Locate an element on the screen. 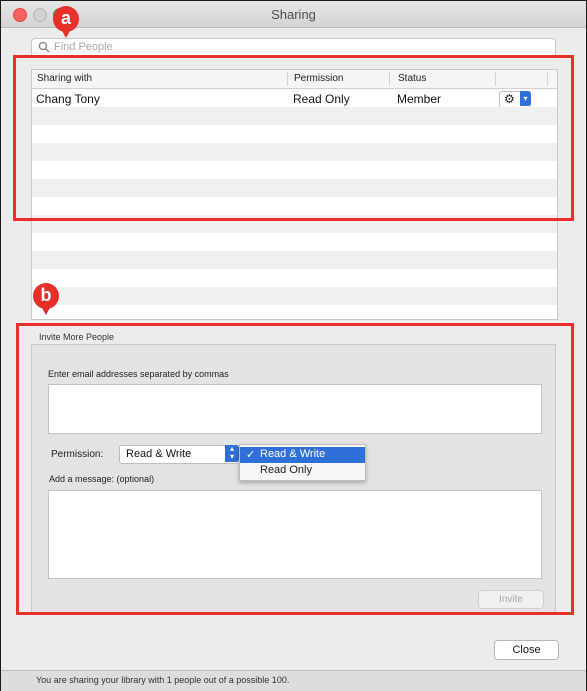 The width and height of the screenshot is (587, 691). close-button: Close is located at coordinates (526, 650).